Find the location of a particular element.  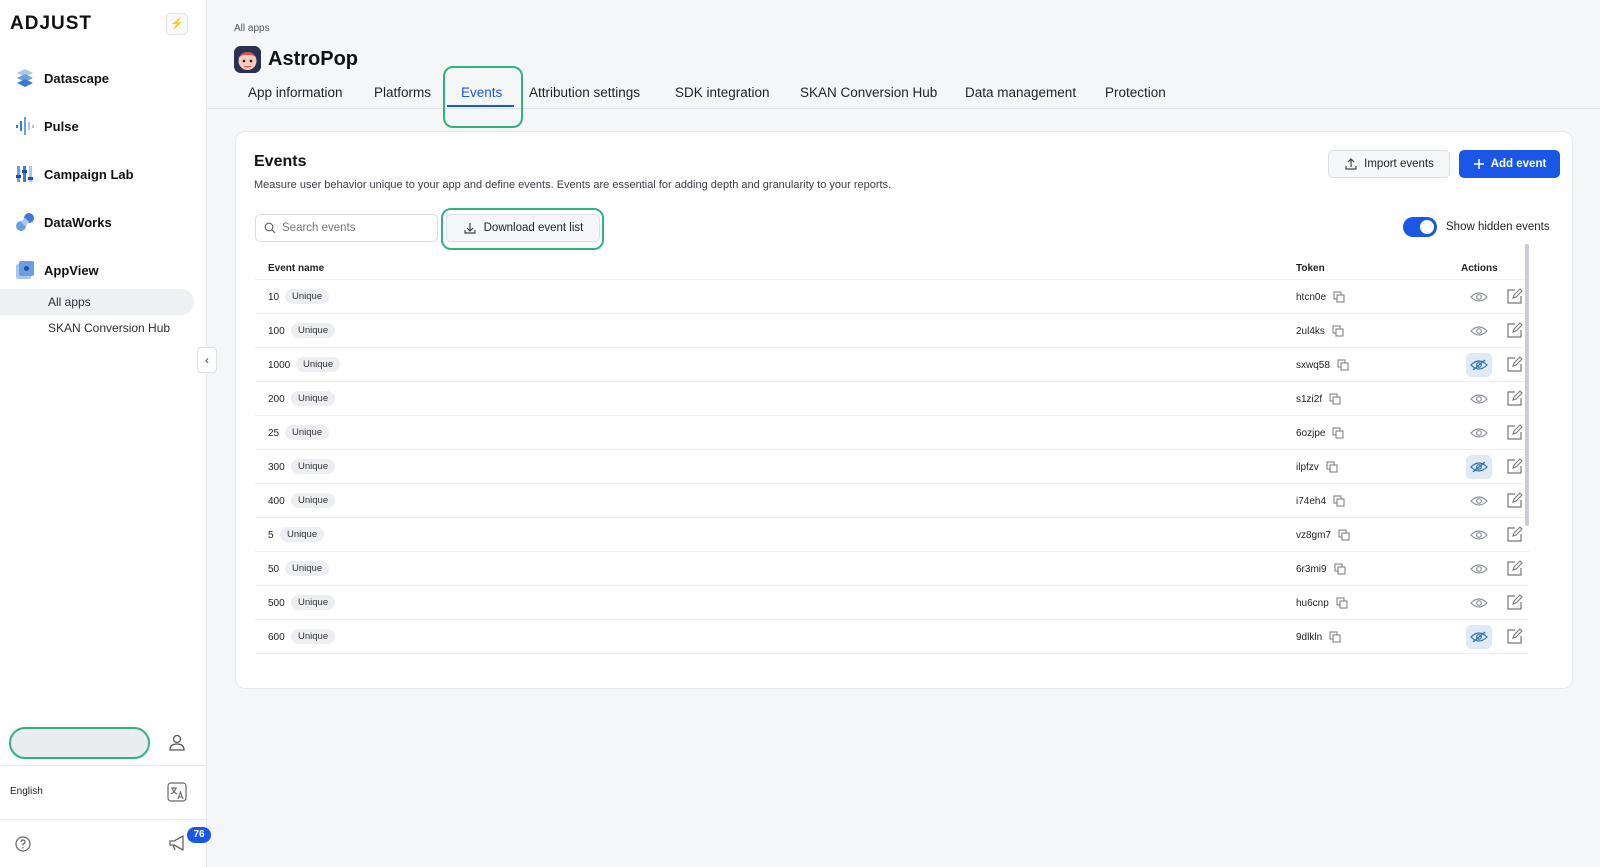

table-row: 50 Unique 6r3mi9 is located at coordinates (892, 569).